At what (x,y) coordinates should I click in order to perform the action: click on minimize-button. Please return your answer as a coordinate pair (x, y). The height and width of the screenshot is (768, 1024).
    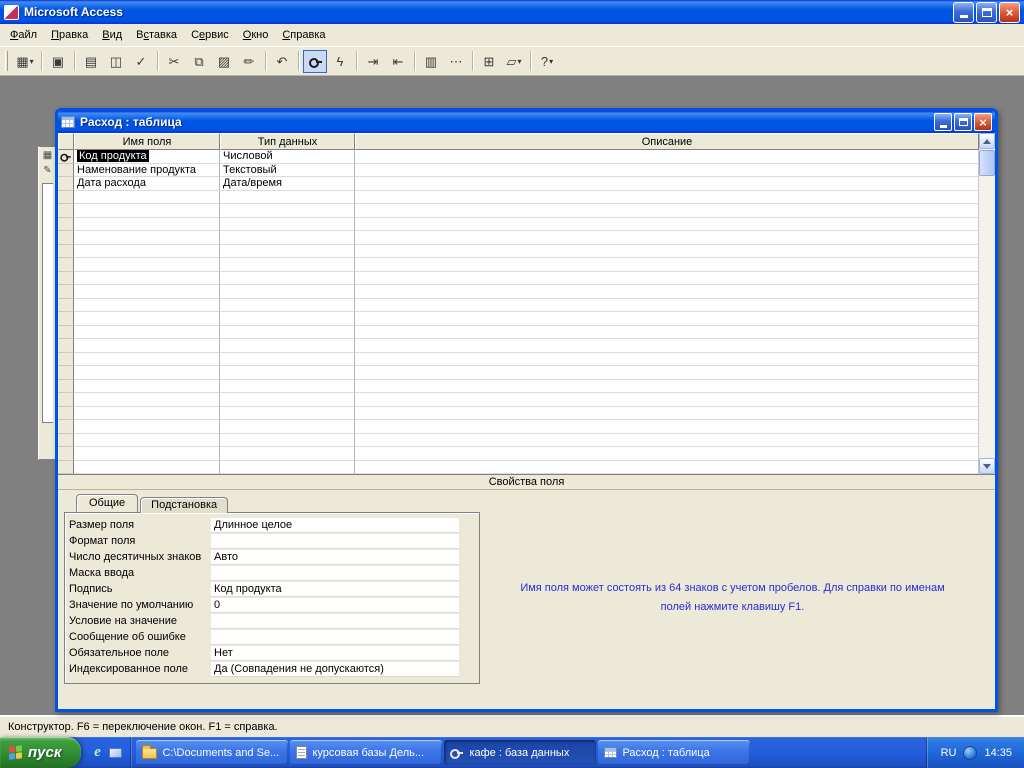
    Looking at the image, I should click on (963, 12).